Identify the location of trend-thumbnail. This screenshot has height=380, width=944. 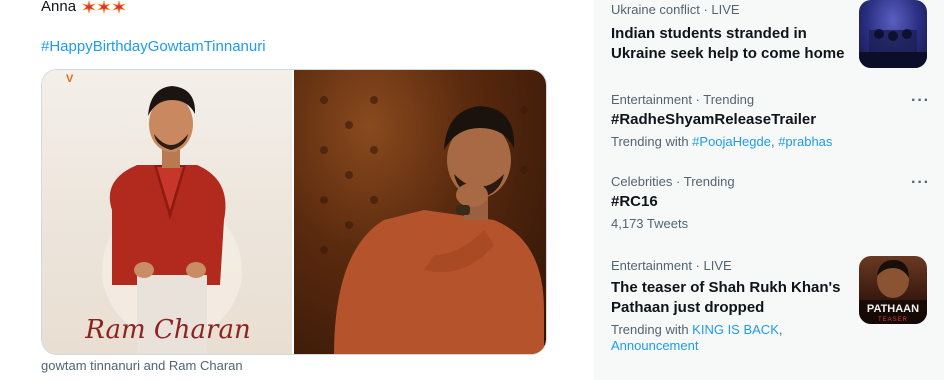
(893, 34).